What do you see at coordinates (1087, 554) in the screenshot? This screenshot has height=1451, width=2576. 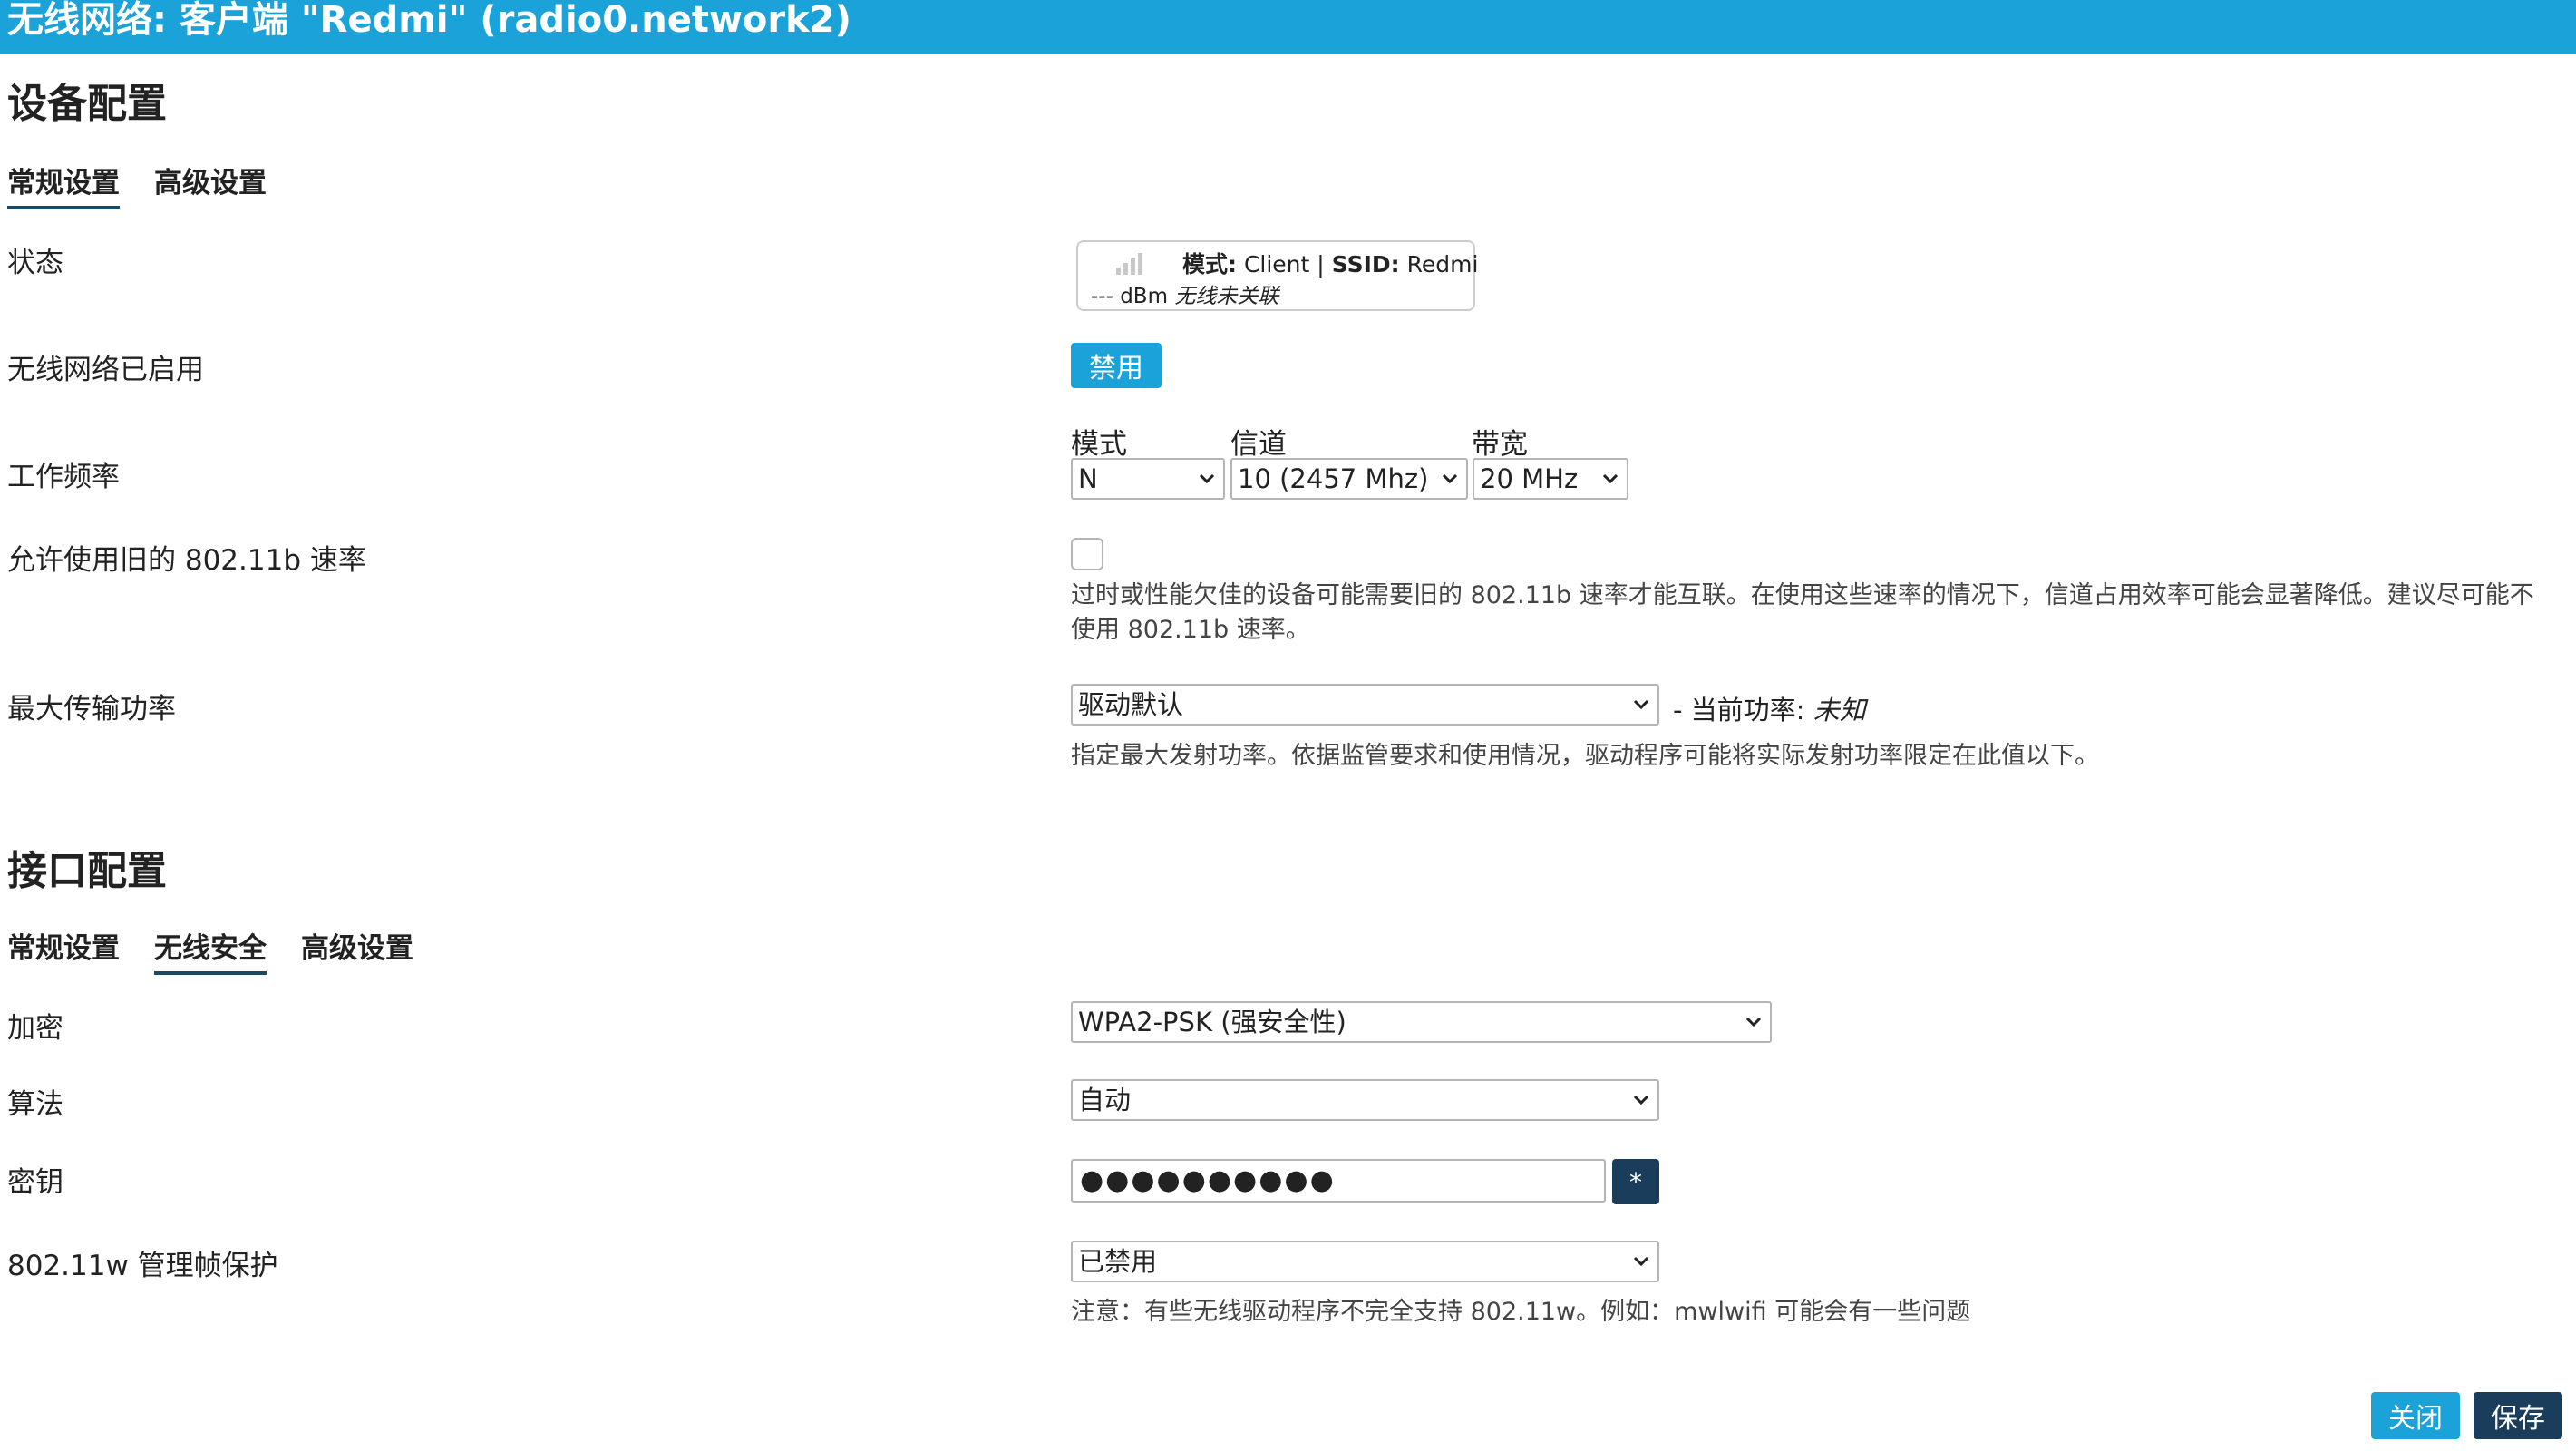 I see `legacy-rates-checkbox` at bounding box center [1087, 554].